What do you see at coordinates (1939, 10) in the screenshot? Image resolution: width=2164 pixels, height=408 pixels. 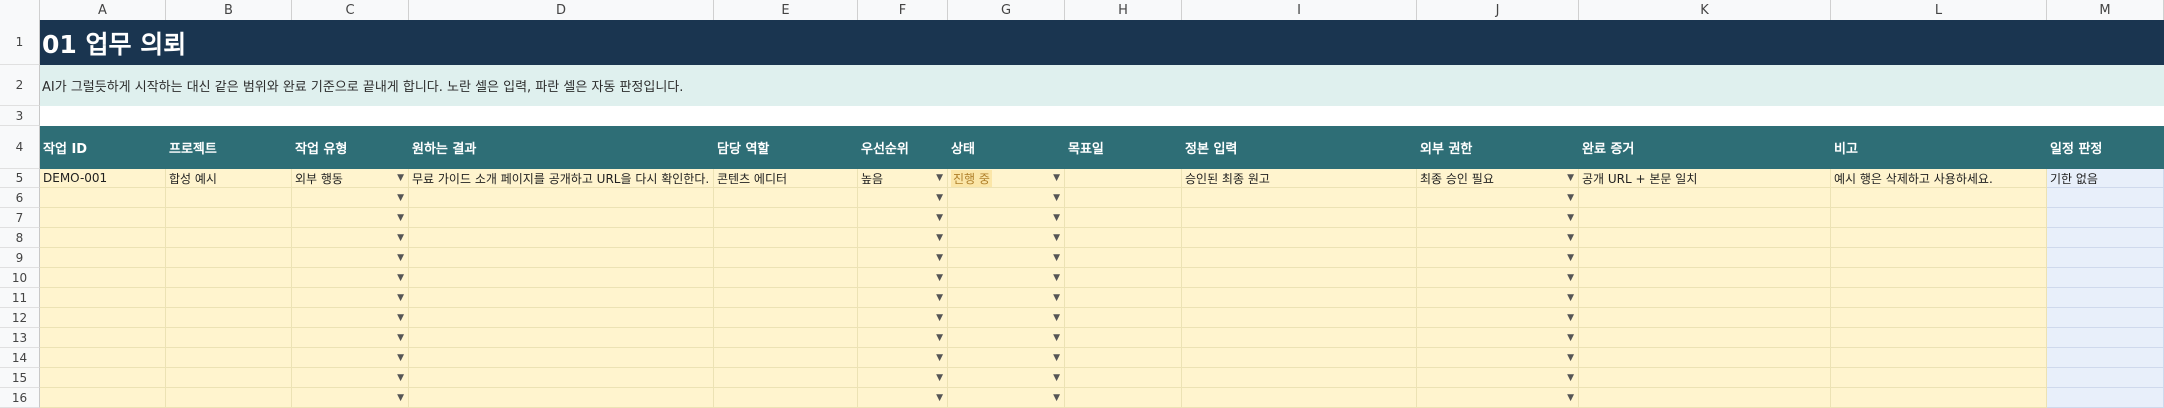 I see `column-header-l: L` at bounding box center [1939, 10].